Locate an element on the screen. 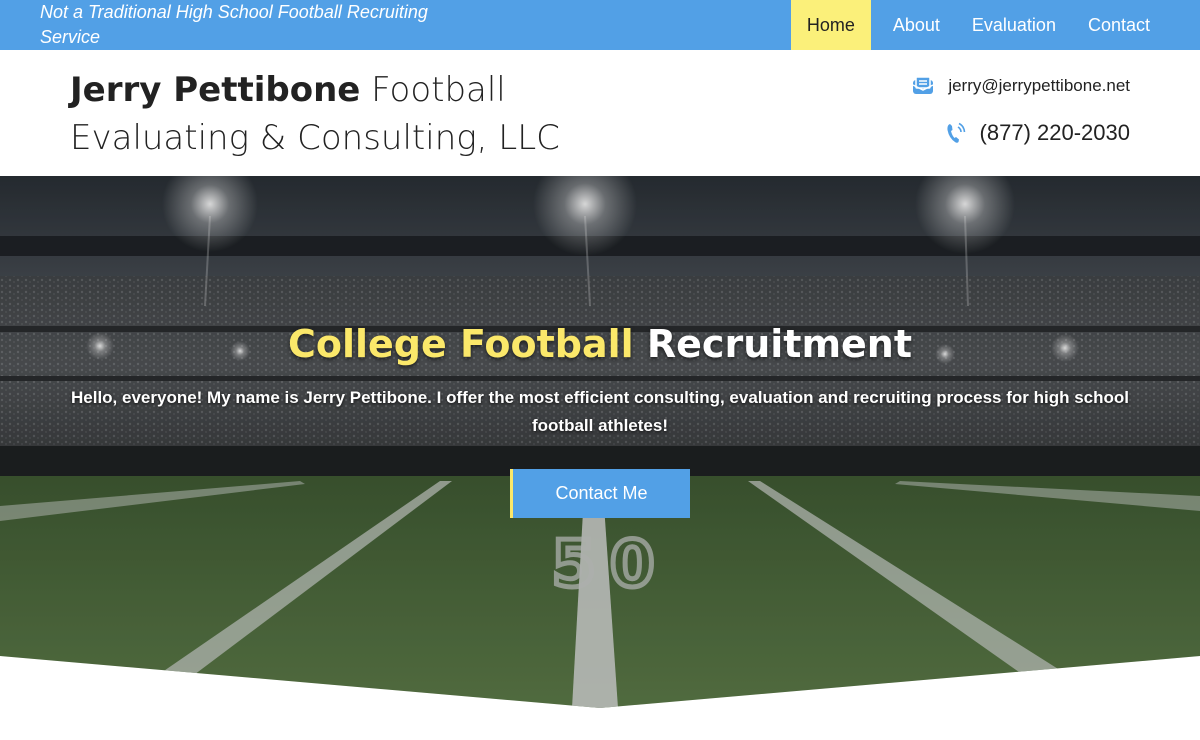 The image size is (1200, 740). nav-about: About is located at coordinates (916, 25).